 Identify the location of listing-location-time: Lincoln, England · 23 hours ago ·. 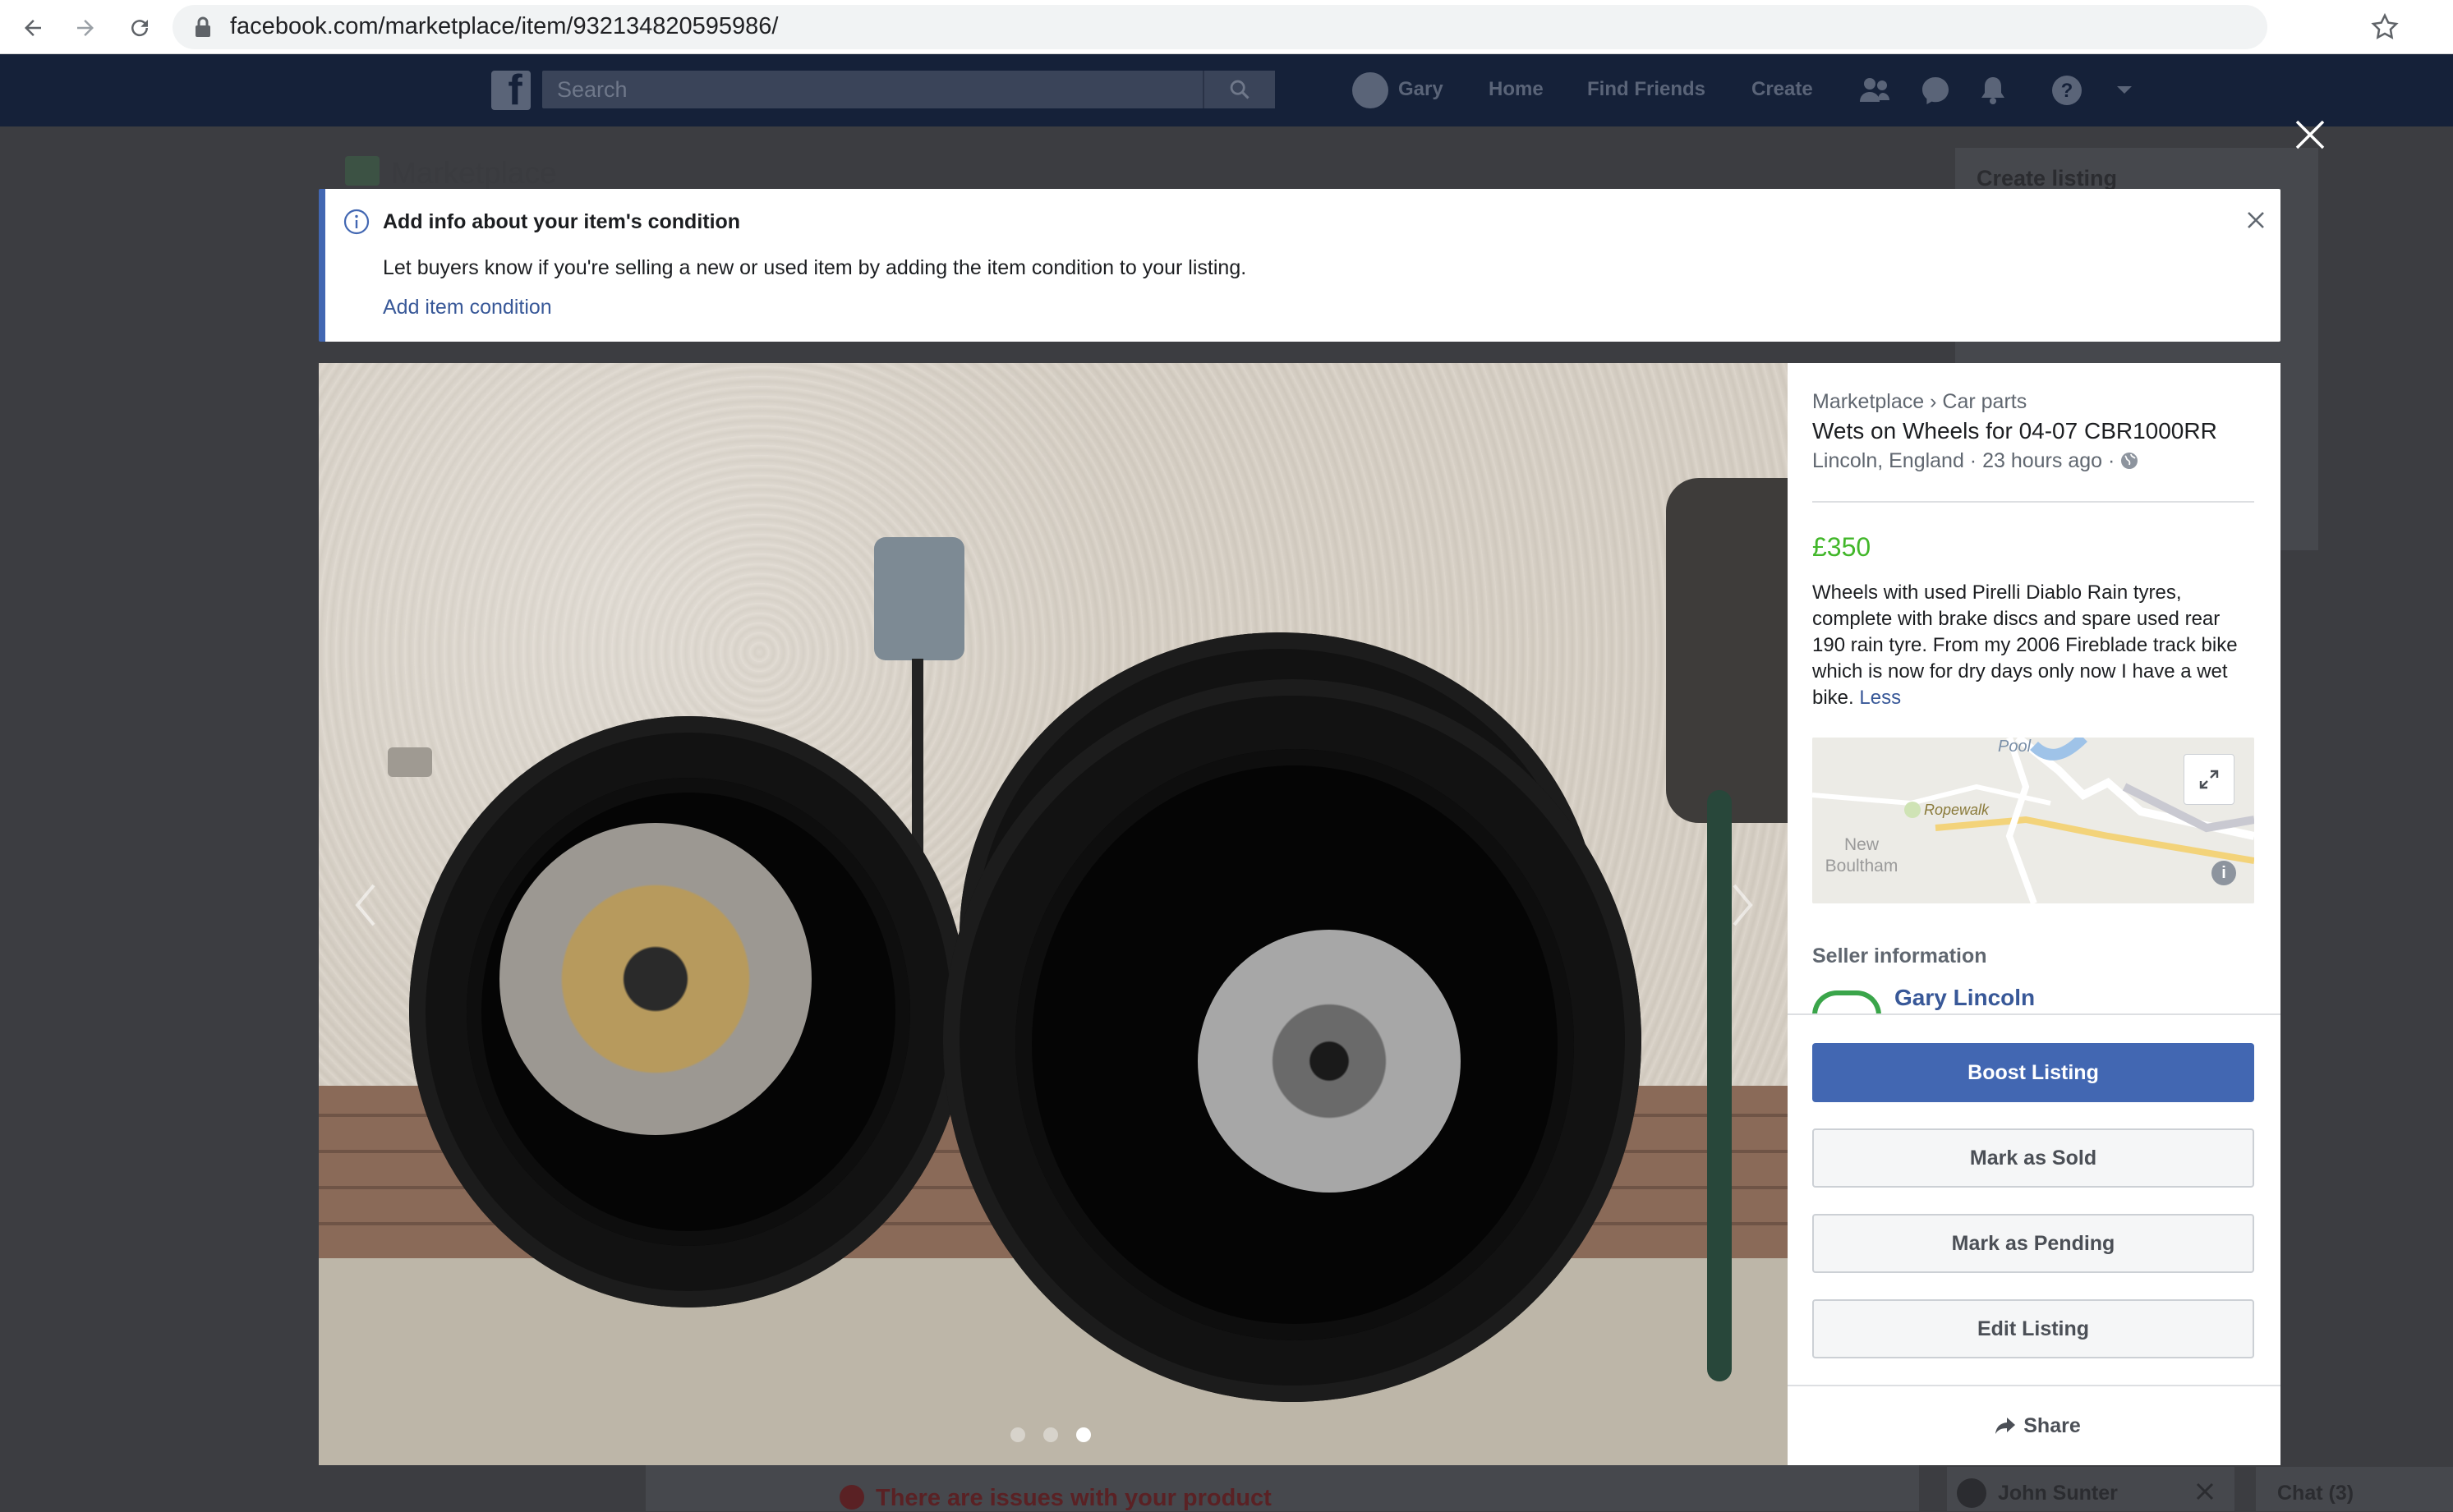
(1963, 461).